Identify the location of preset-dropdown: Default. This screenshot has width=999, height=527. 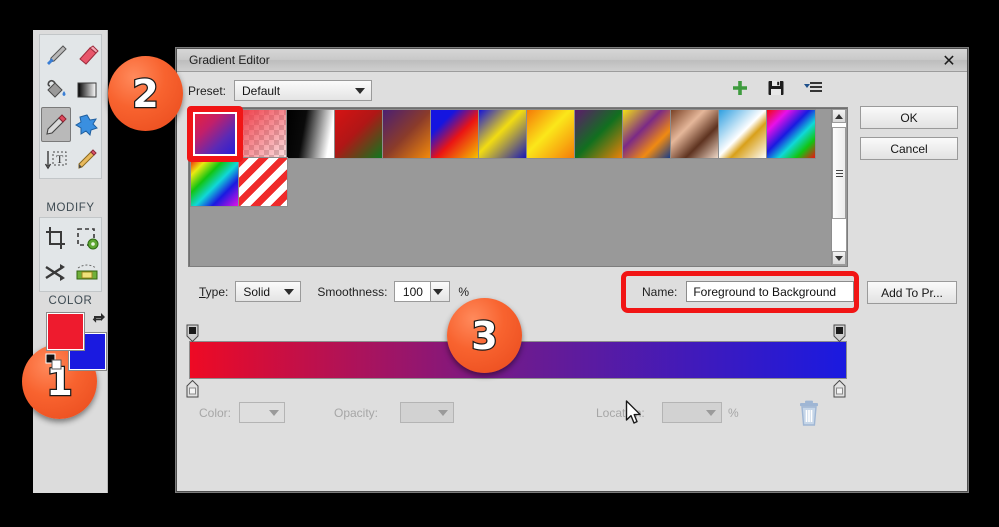
(303, 90).